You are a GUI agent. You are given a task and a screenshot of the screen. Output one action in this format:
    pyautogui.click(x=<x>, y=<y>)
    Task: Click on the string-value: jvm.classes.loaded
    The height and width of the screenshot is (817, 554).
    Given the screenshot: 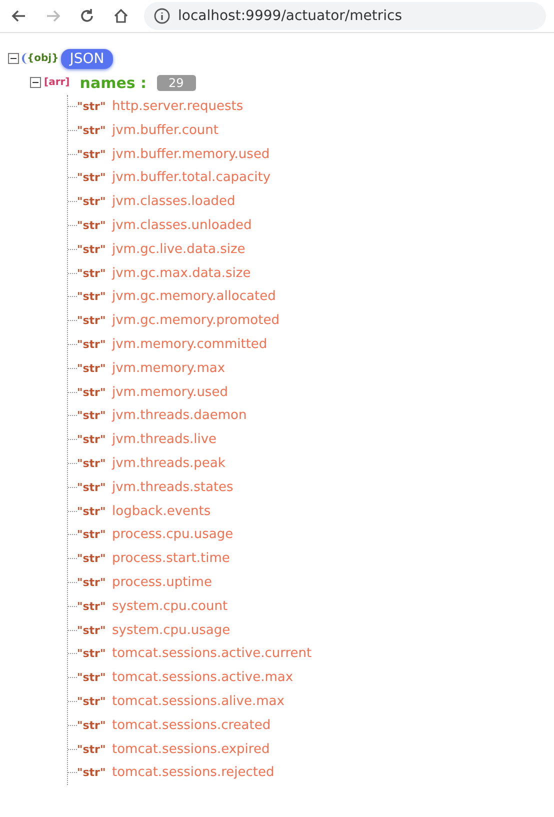 What is the action you would take?
    pyautogui.click(x=174, y=202)
    